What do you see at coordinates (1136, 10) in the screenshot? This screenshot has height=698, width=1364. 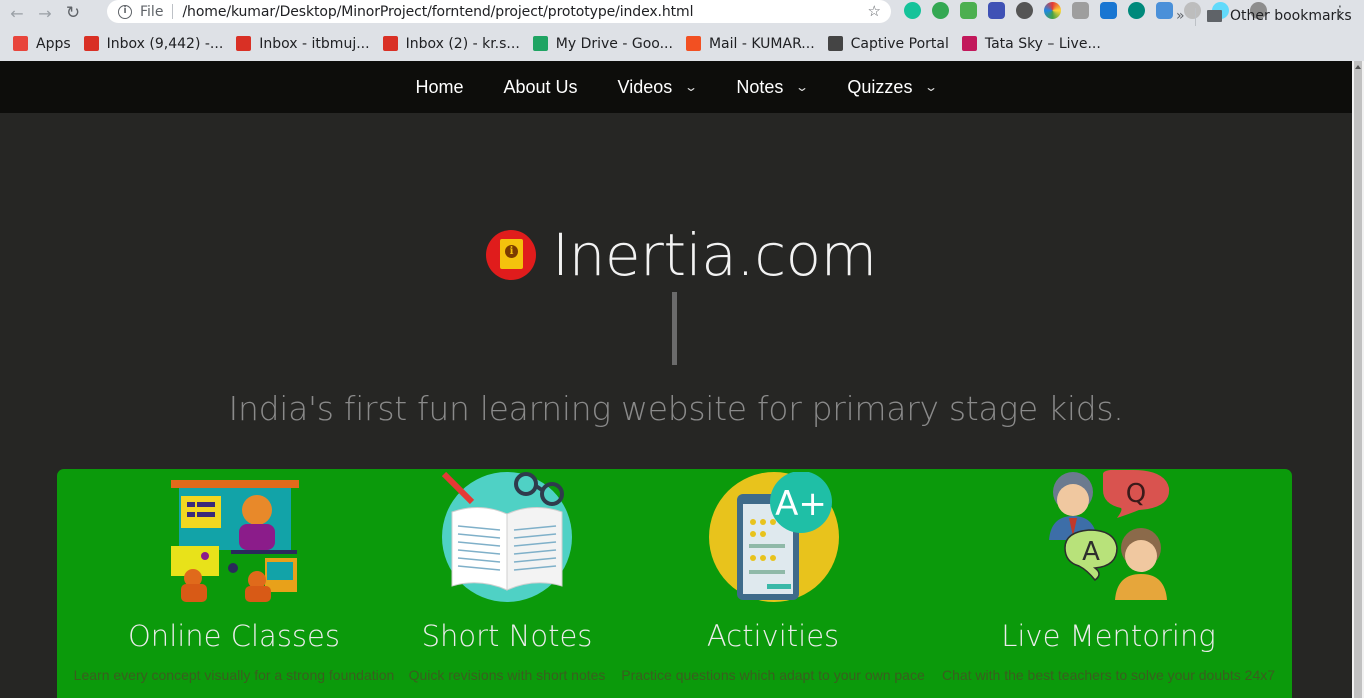 I see `extension-globe-icon` at bounding box center [1136, 10].